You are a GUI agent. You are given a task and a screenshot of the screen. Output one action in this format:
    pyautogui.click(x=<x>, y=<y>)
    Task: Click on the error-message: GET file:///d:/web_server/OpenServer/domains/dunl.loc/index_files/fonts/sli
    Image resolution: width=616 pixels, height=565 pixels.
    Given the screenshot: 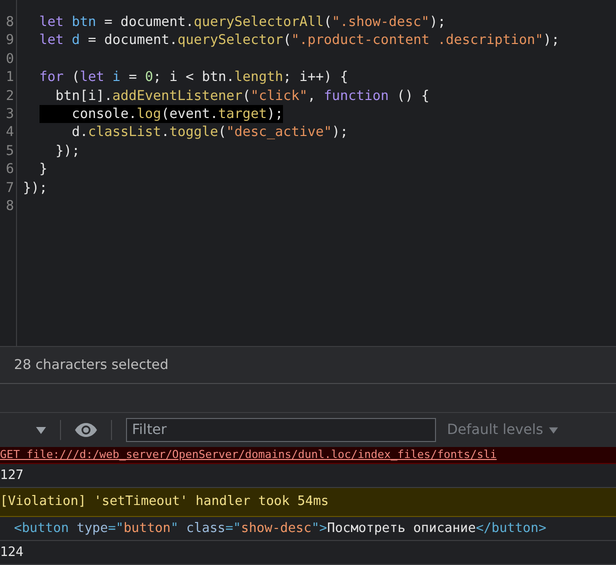 What is the action you would take?
    pyautogui.click(x=308, y=455)
    